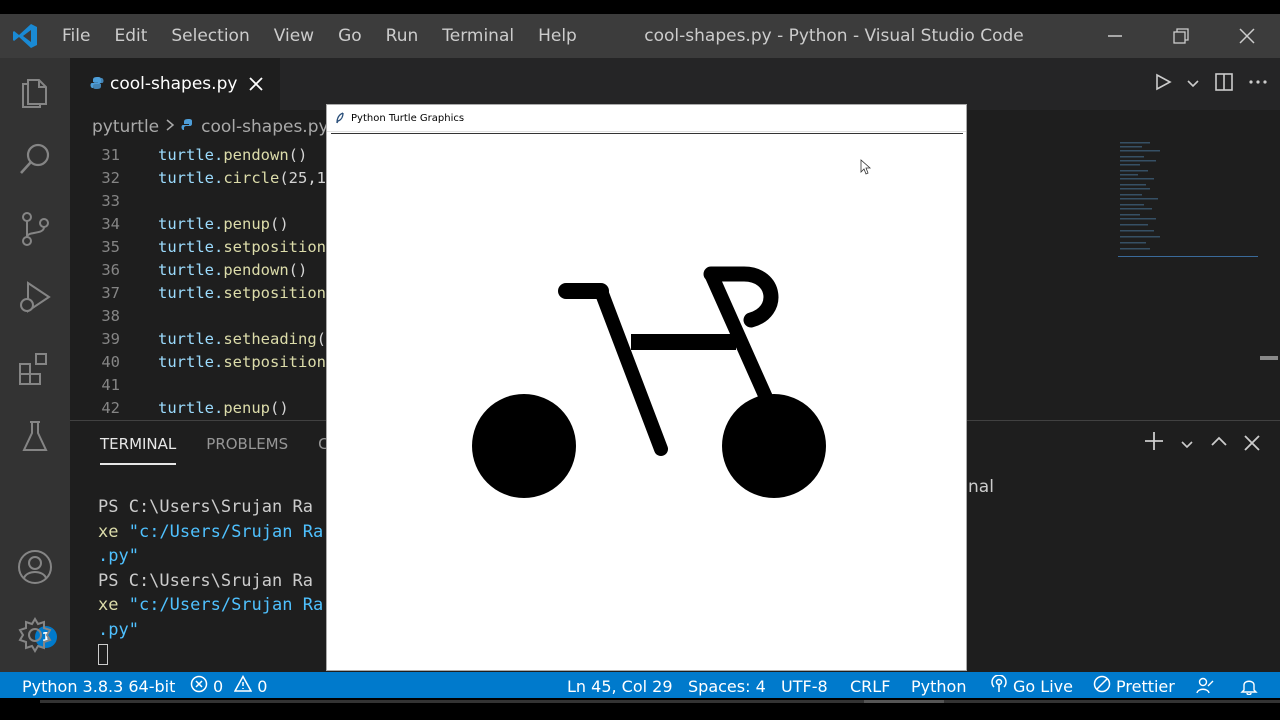 This screenshot has width=1280, height=720. What do you see at coordinates (199, 686) in the screenshot?
I see `error-icon` at bounding box center [199, 686].